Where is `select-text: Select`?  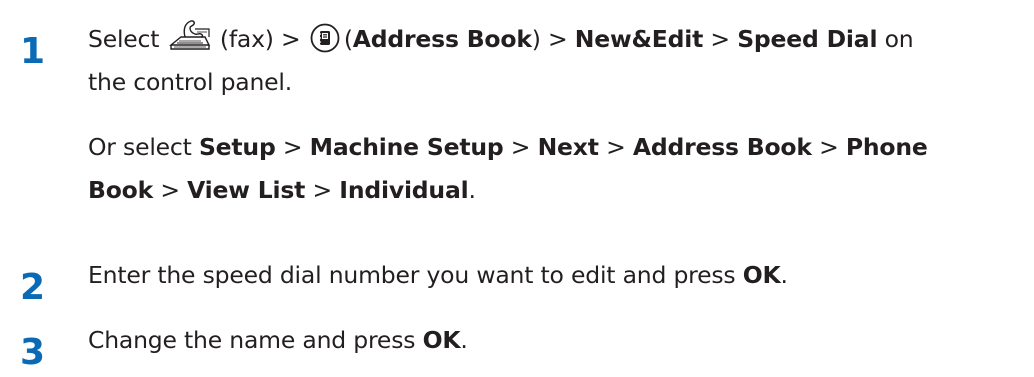
select-text: Select is located at coordinates (124, 39).